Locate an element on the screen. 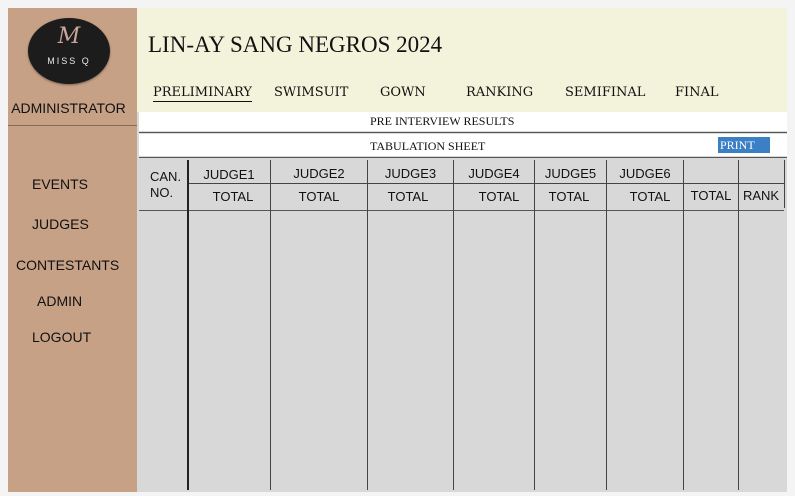 This screenshot has height=496, width=795. judge2-header: JUDGE2 is located at coordinates (319, 173).